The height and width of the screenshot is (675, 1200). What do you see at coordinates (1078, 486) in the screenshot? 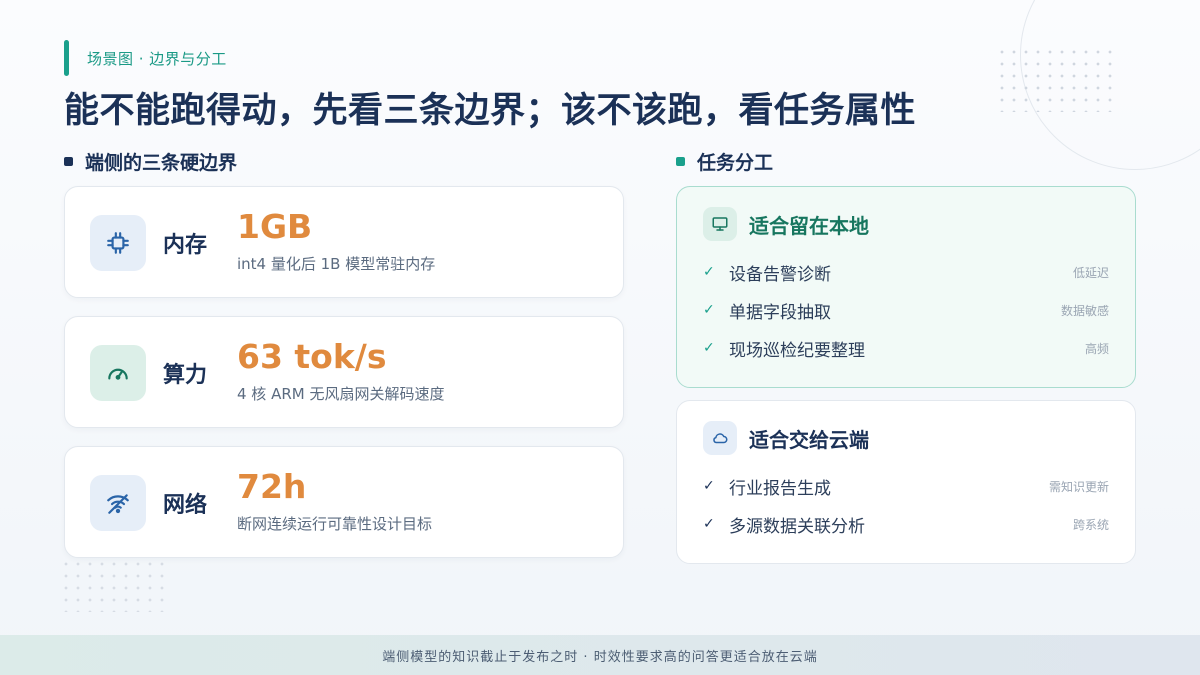
I see `task-tag: 需知识更新` at bounding box center [1078, 486].